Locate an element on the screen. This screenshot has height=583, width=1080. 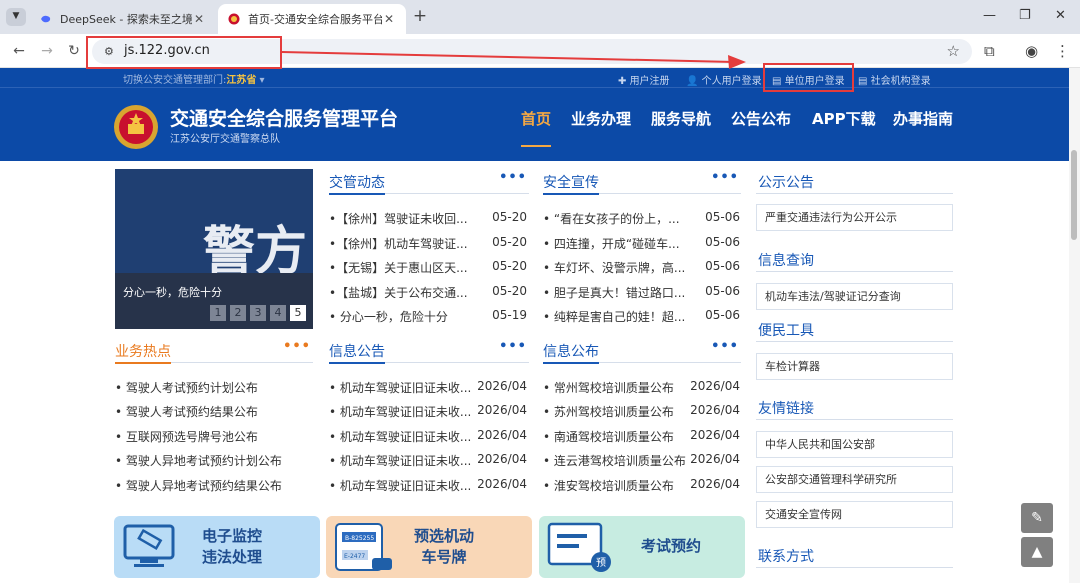
list-item: • 苏州驾校培训质量公布 2026/04 is located at coordinates (641, 411).